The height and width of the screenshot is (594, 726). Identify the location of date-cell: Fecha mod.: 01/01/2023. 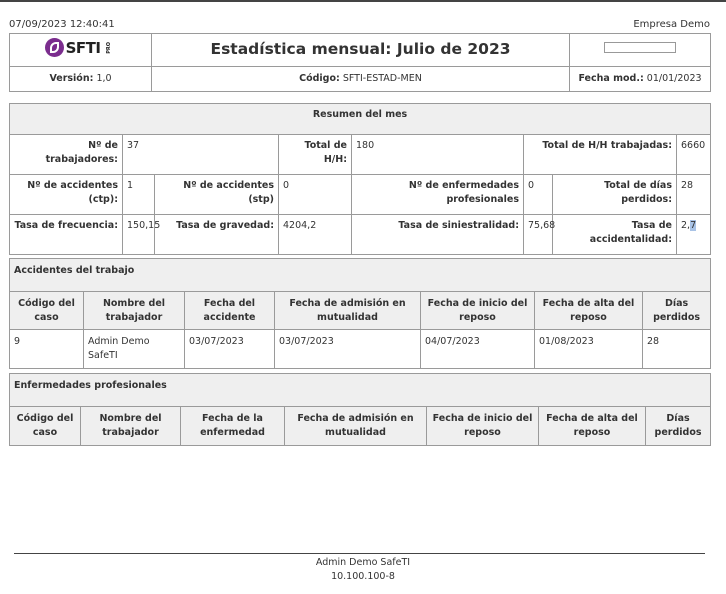
(640, 79).